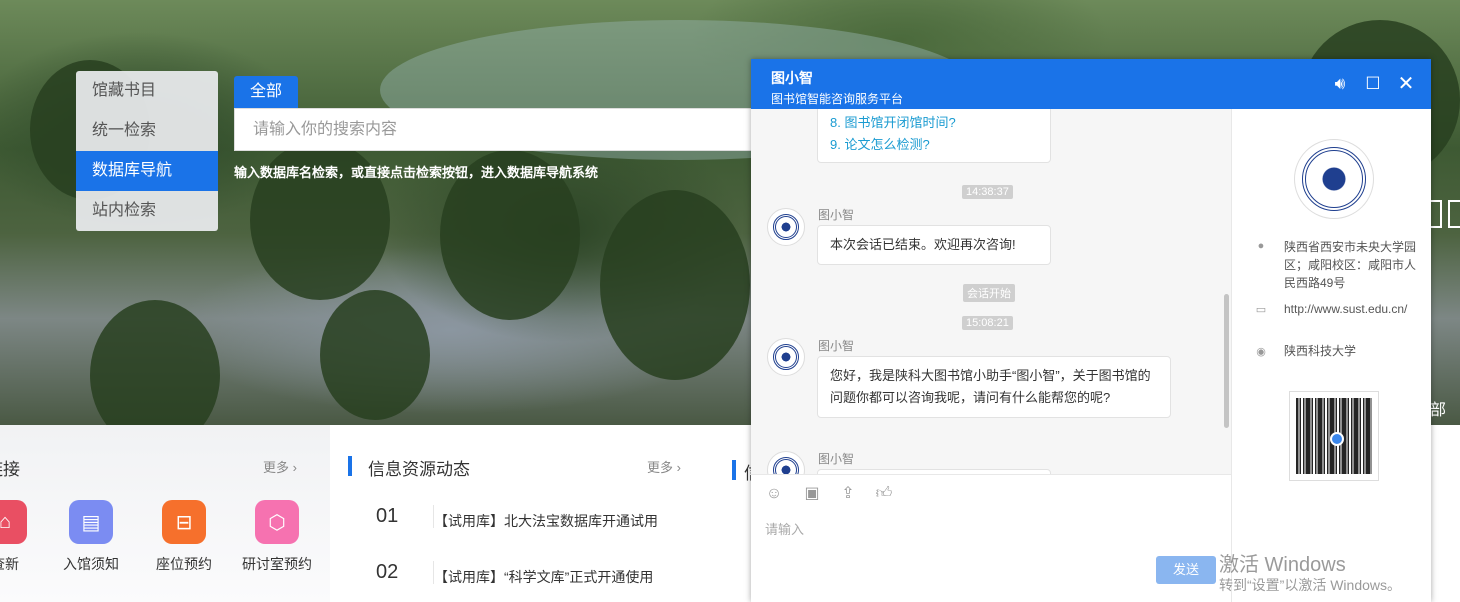  I want to click on chat-header: 图小智 图书馆智能咨询服务平台 🔊︎ ☐ ✕, so click(1091, 84).